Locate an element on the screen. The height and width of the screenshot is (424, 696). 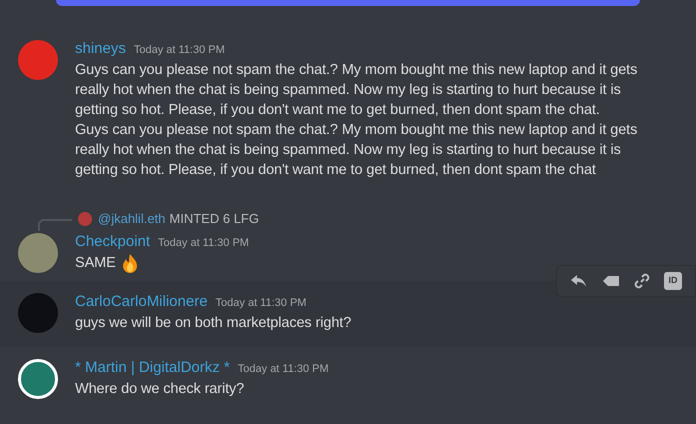
tag-icon is located at coordinates (611, 281).